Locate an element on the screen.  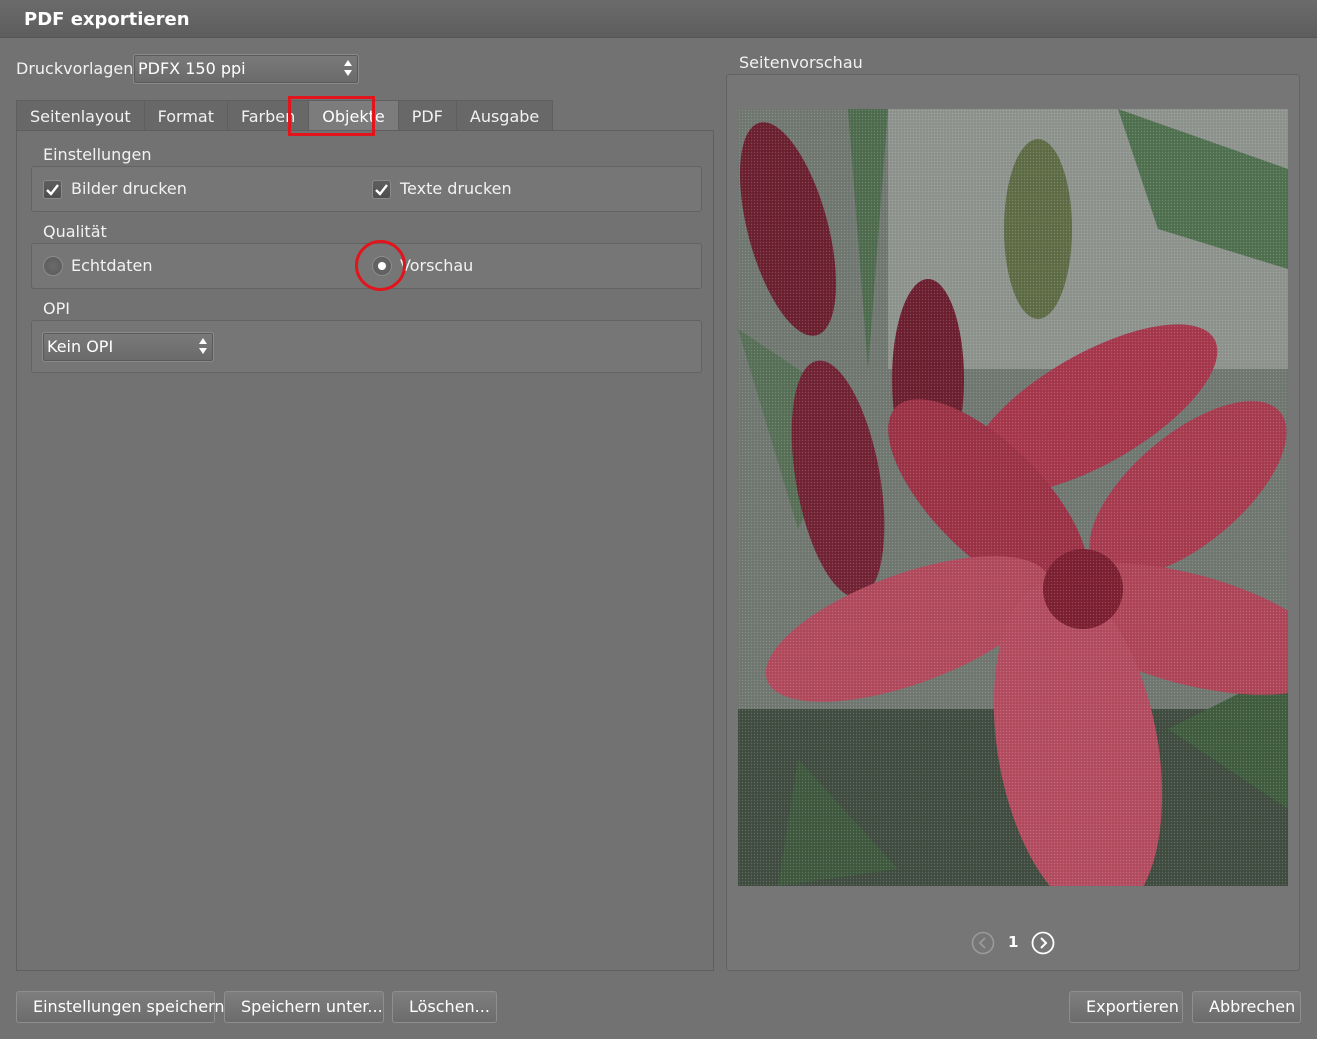
previous-page-icon is located at coordinates (983, 943).